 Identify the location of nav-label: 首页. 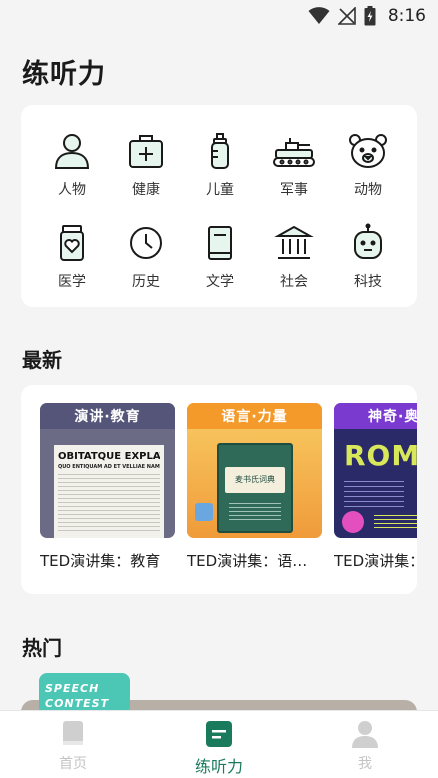
(73, 764).